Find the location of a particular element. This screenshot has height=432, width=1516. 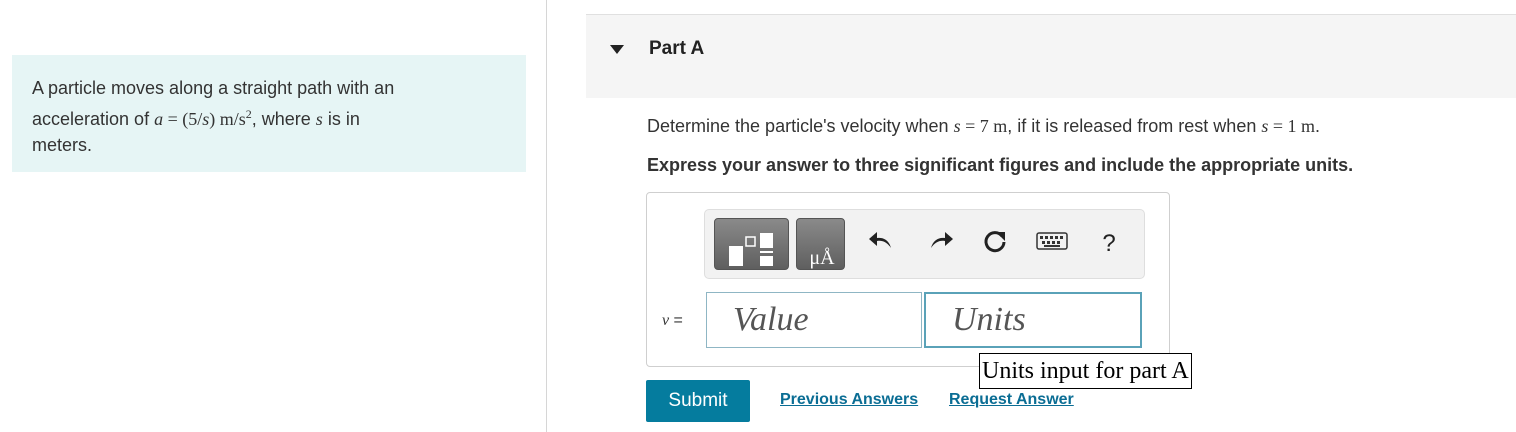

question-part: . is located at coordinates (1318, 126).